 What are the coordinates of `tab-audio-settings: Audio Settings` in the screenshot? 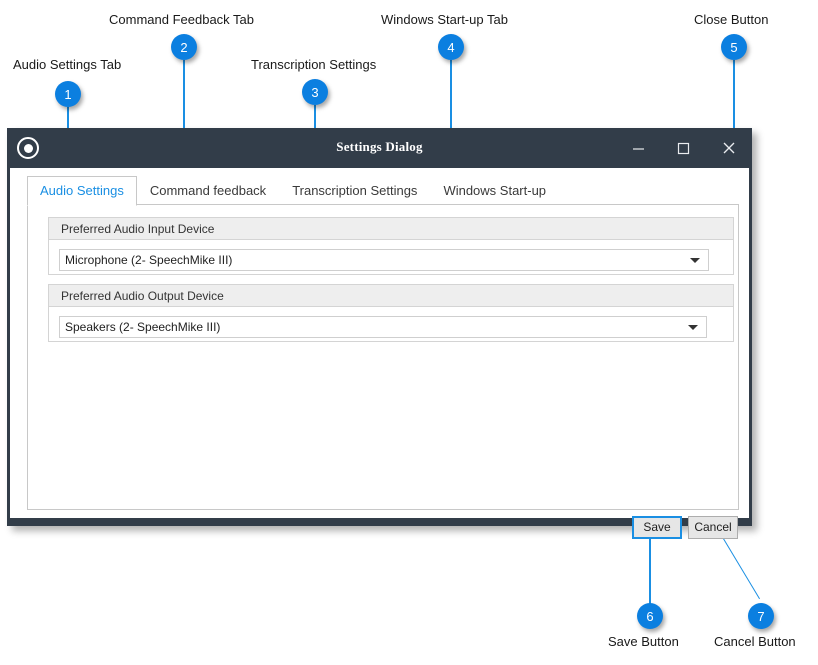 It's located at (82, 191).